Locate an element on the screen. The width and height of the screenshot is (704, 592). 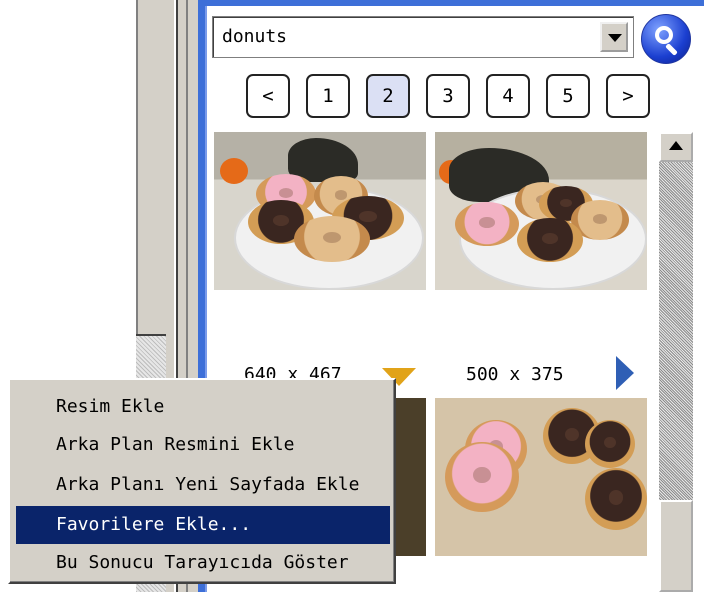
menu-item-show-in-browser: Bu Sonucu Tarayıcıda Göster is located at coordinates (203, 563).